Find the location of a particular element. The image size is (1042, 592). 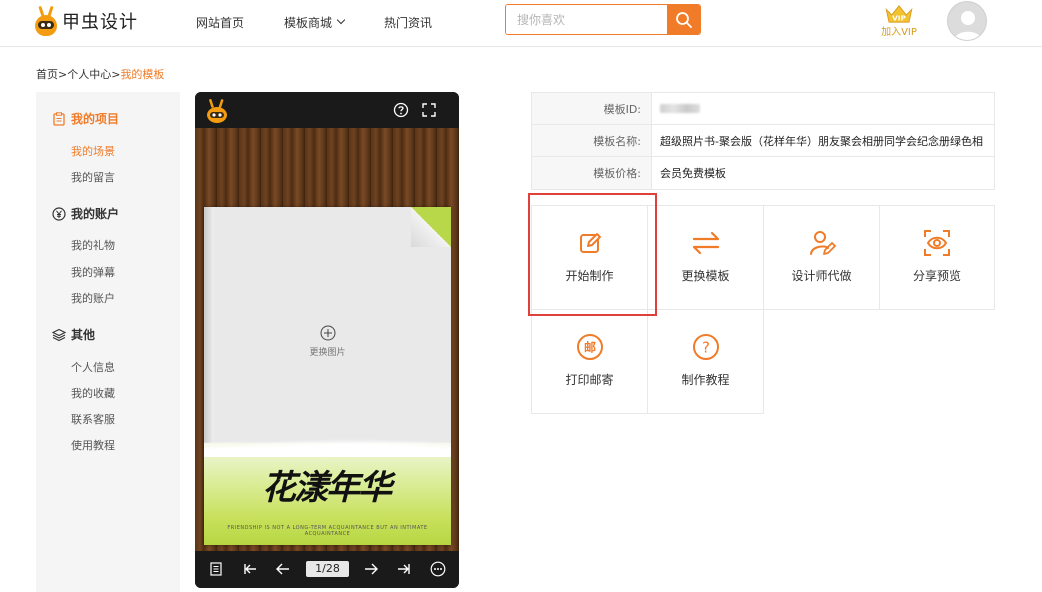

chevron-down-icon is located at coordinates (341, 20).